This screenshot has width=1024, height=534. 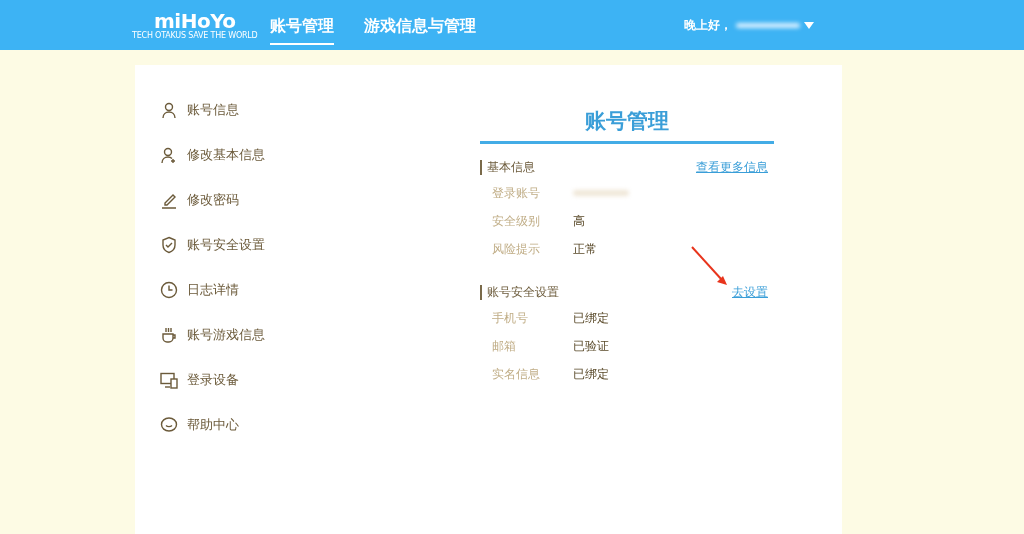 I want to click on caret-icon, so click(x=809, y=25).